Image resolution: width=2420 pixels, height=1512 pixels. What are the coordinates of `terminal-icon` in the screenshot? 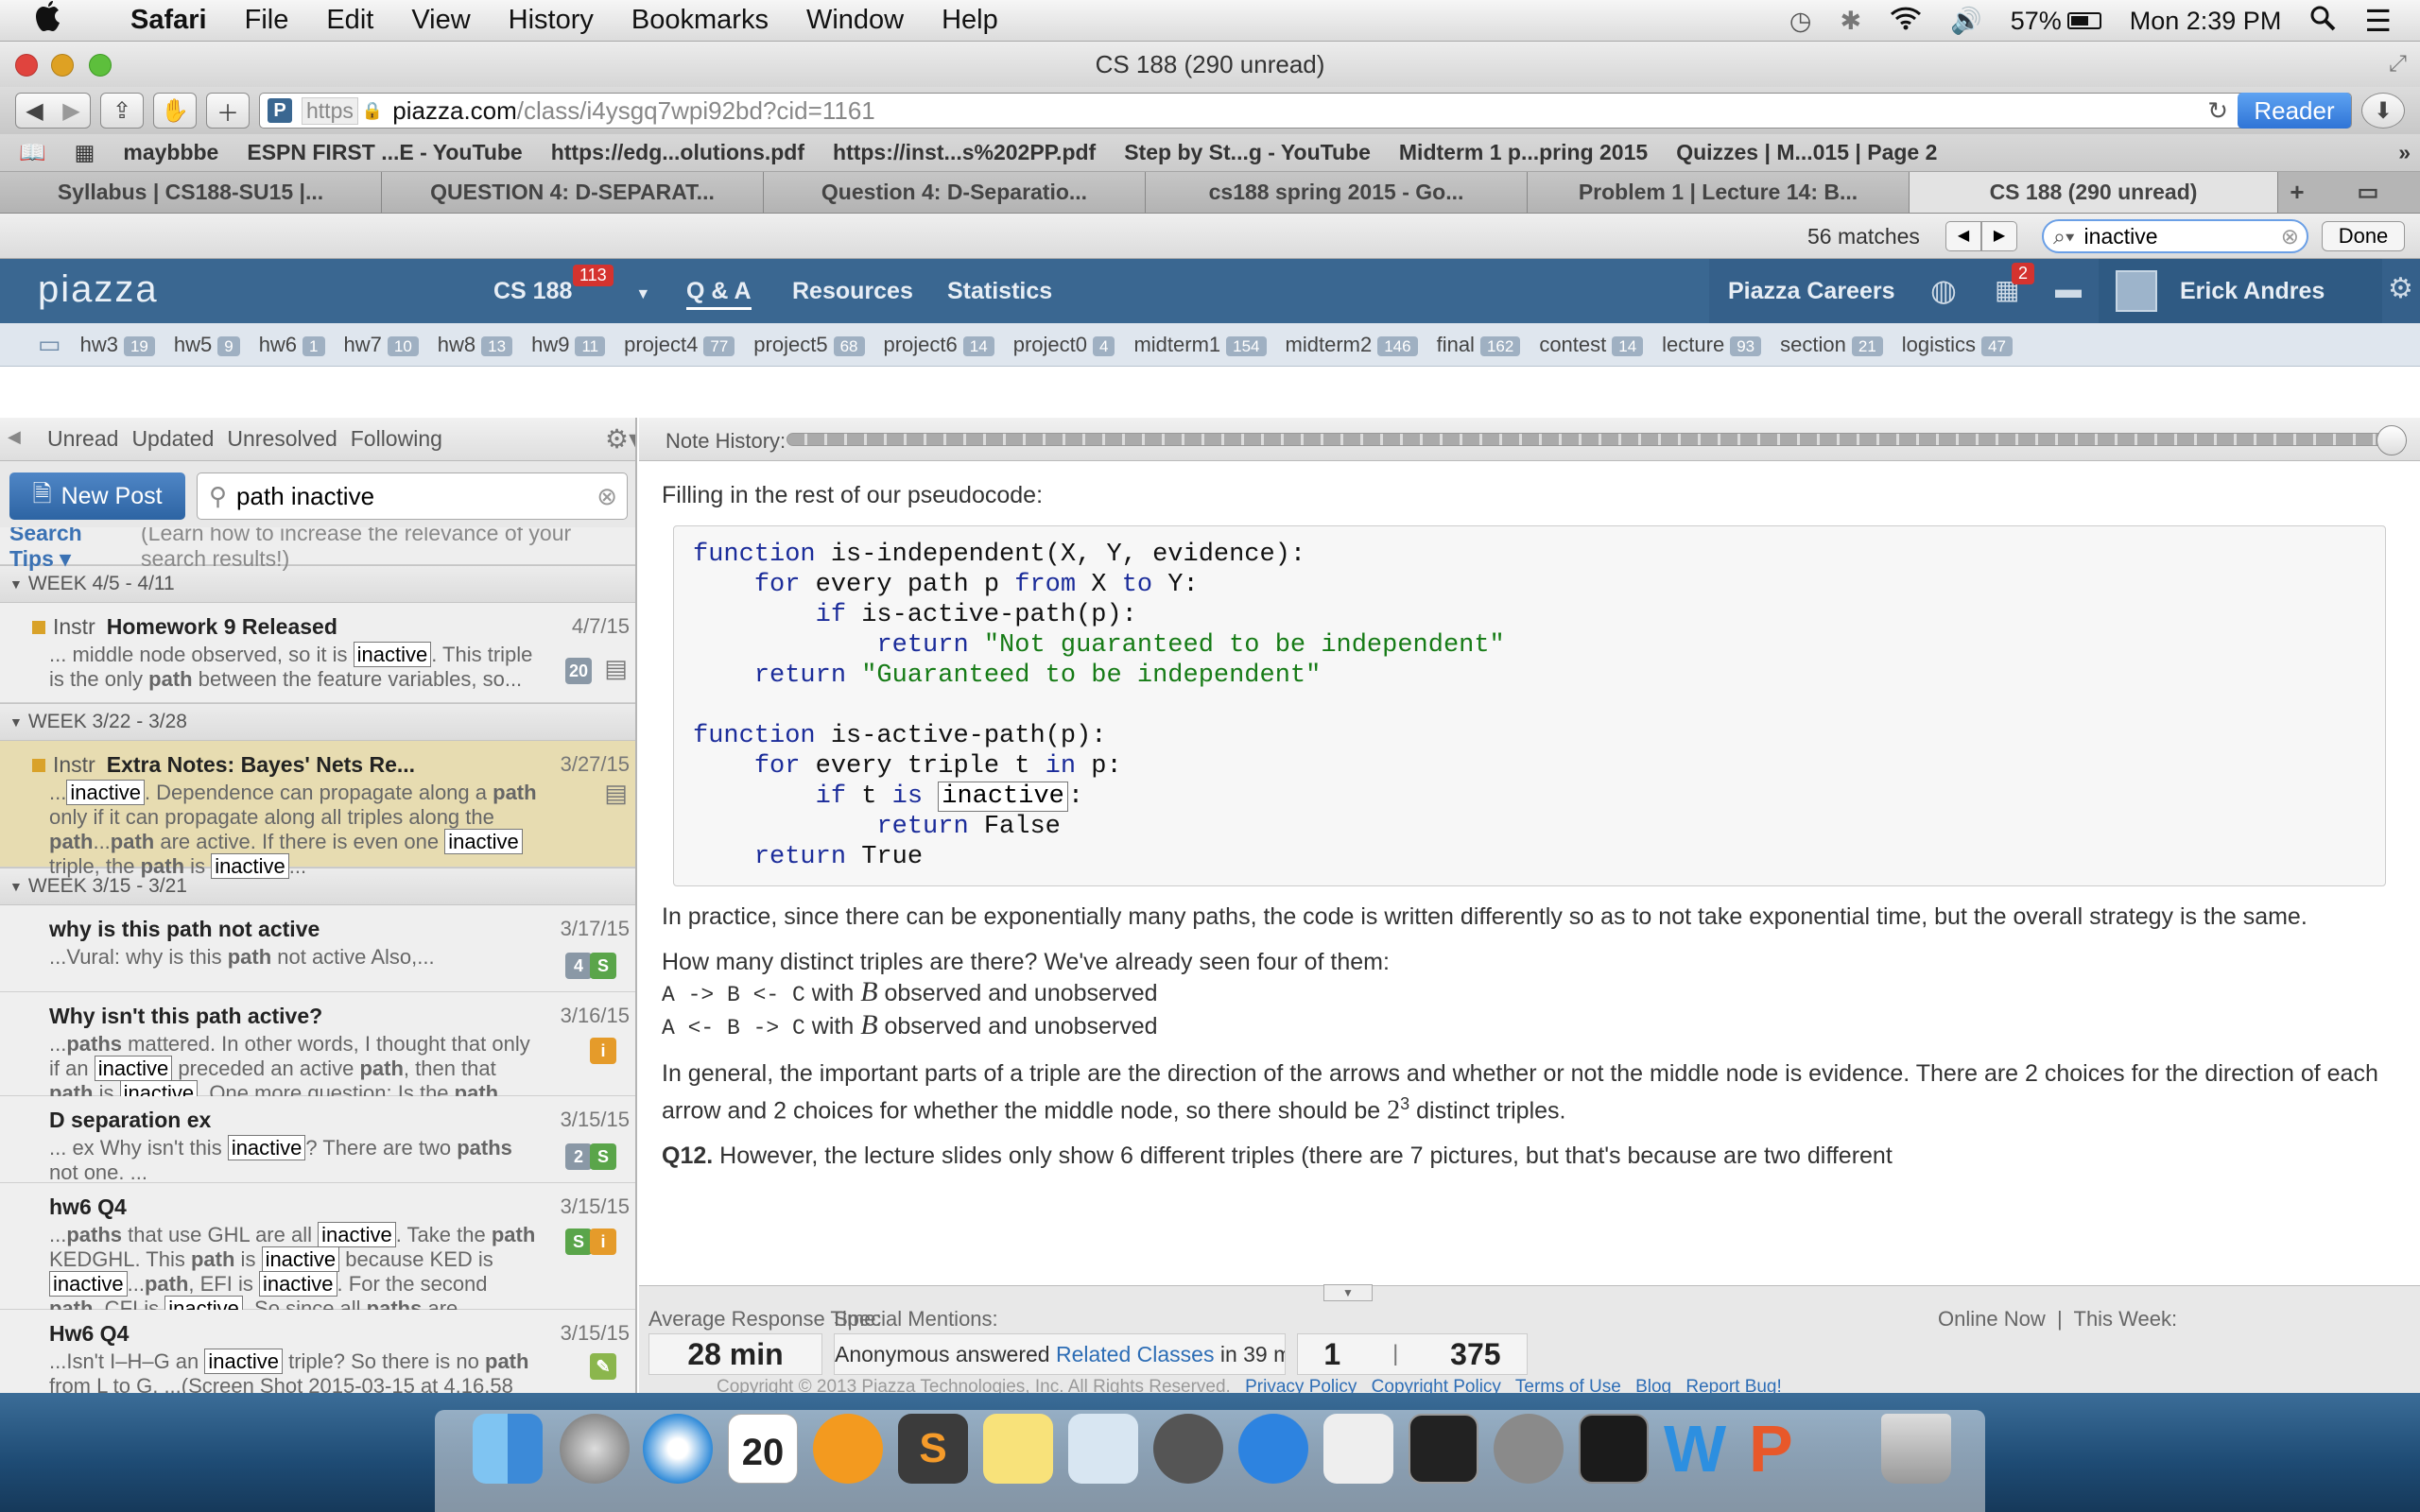 It's located at (1443, 1449).